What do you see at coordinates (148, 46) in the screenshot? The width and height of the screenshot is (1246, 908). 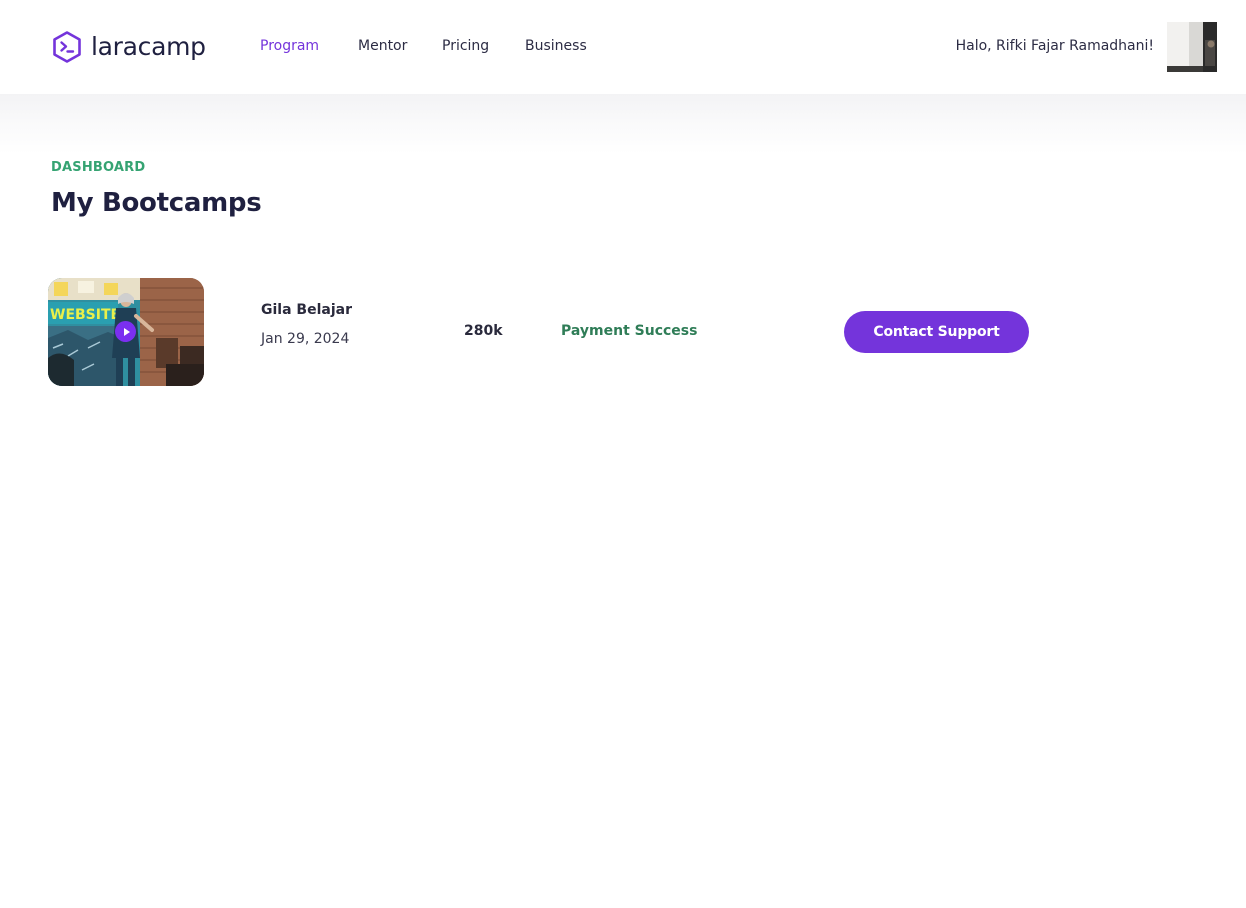 I see `brand-name: laracamp` at bounding box center [148, 46].